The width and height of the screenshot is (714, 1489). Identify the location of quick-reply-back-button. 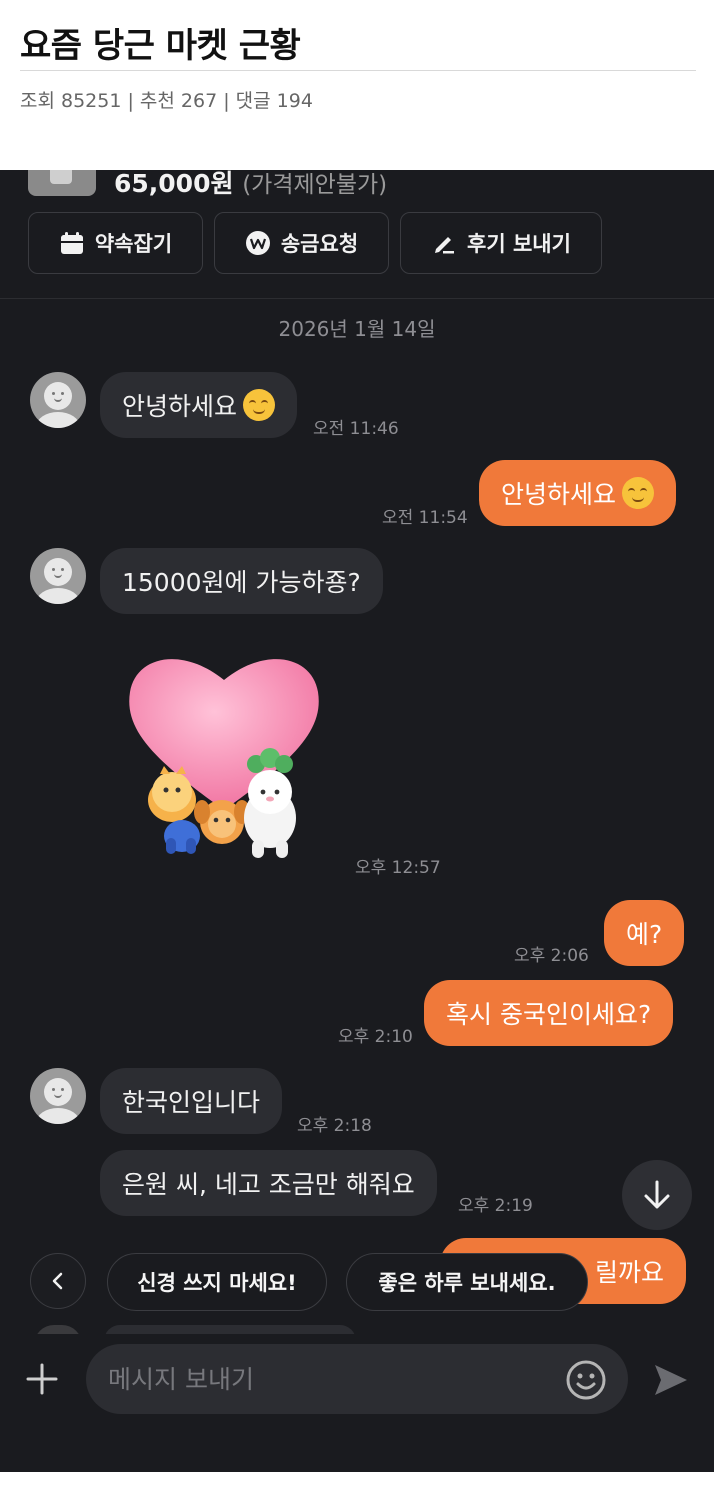
(58, 1281).